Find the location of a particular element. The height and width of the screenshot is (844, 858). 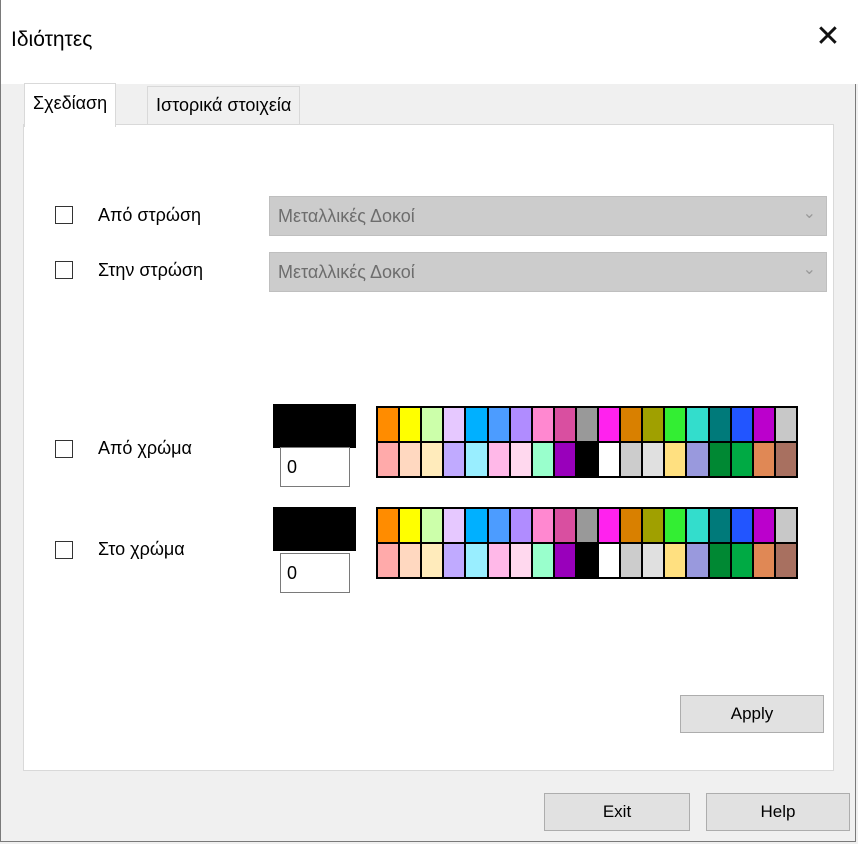

from-color-label: Από χρώμα is located at coordinates (145, 448).